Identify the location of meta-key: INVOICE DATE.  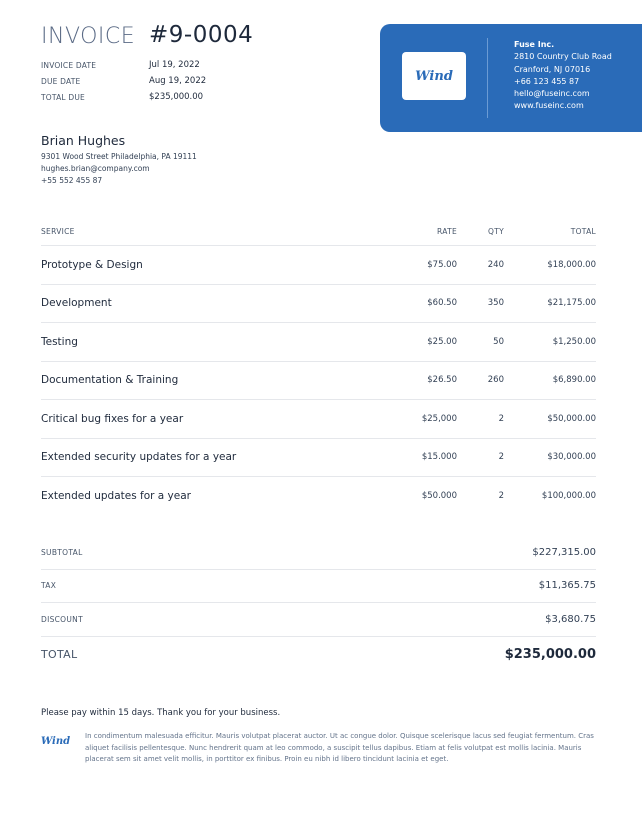
(69, 65).